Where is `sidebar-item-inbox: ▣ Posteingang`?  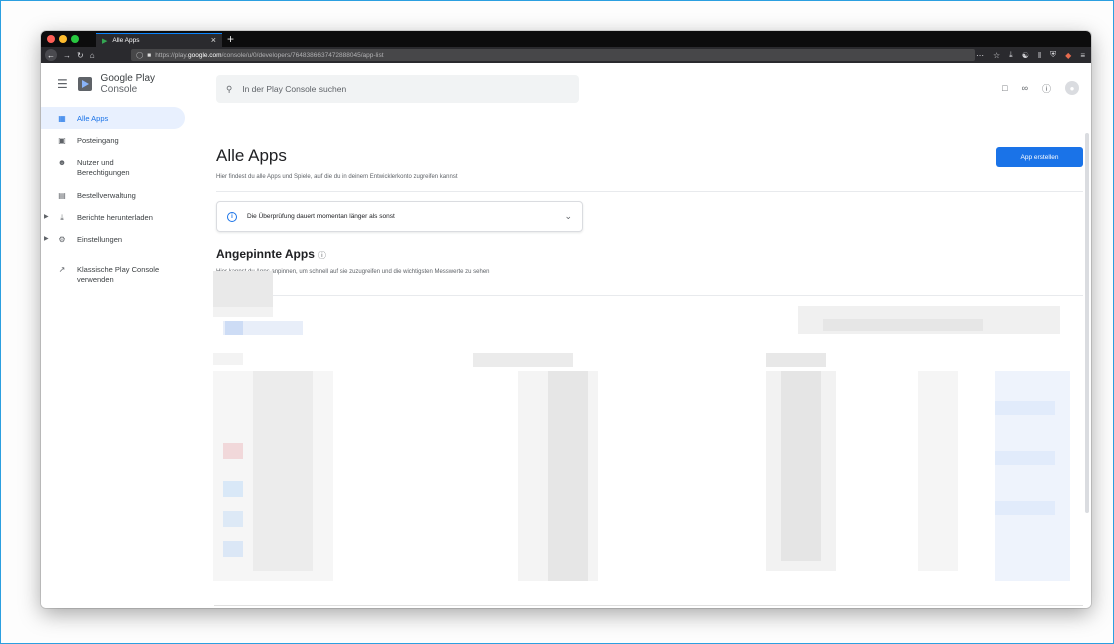 sidebar-item-inbox: ▣ Posteingang is located at coordinates (116, 140).